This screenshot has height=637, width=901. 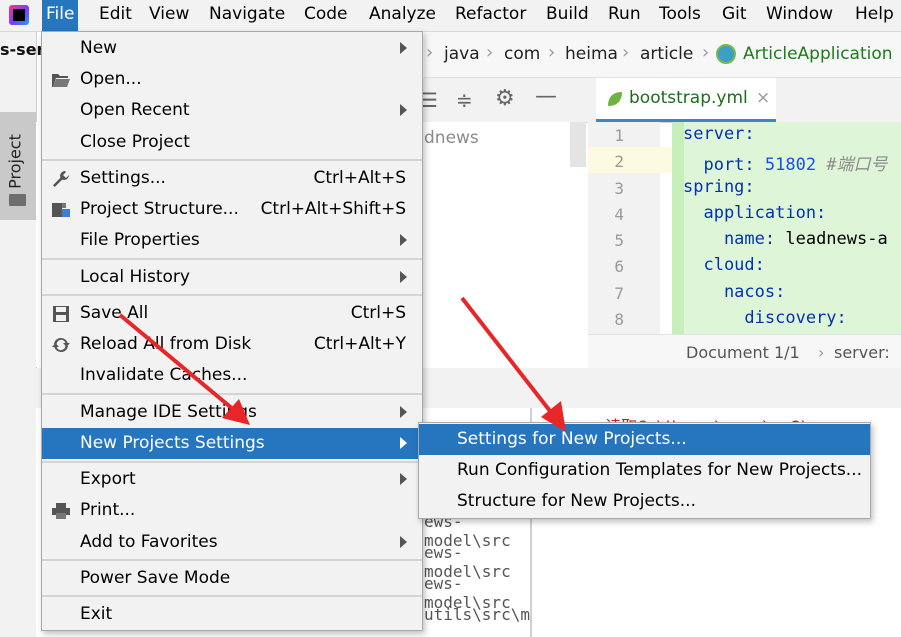 I want to click on breadcrumb-com: com, so click(x=522, y=54).